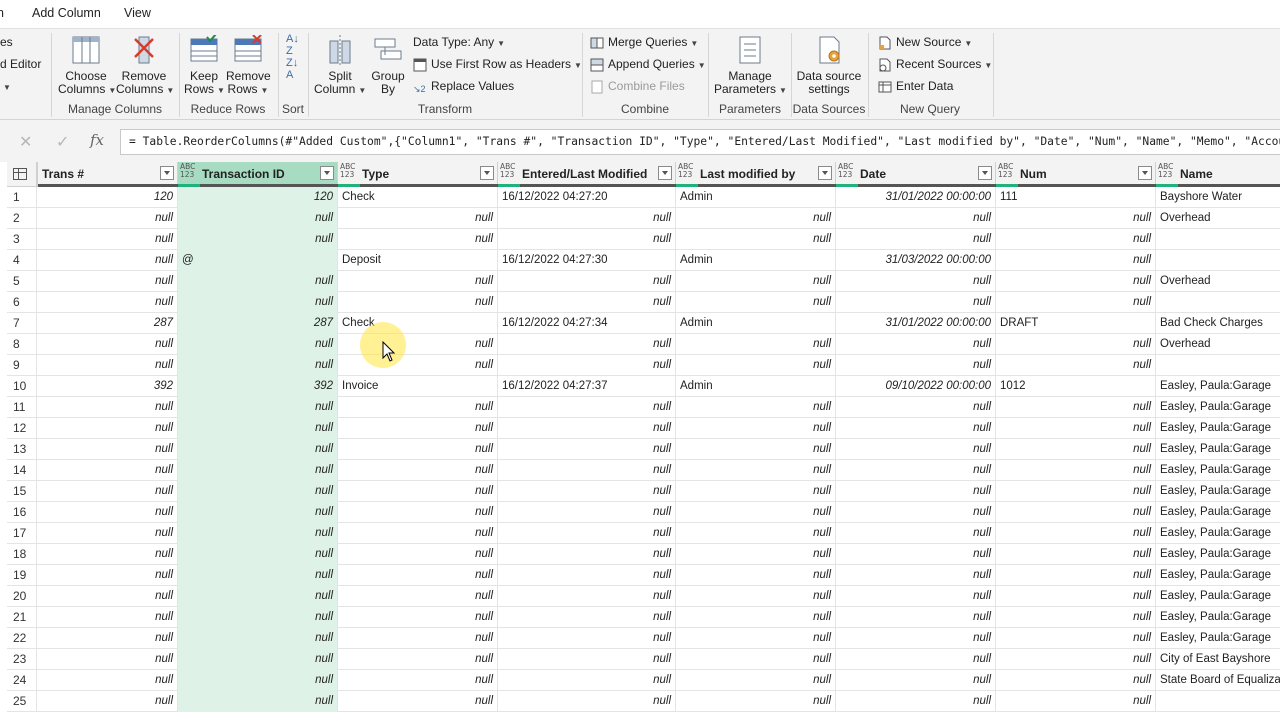 This screenshot has height=720, width=1280. I want to click on data-type-dropdown: Data Type: Any▼, so click(459, 42).